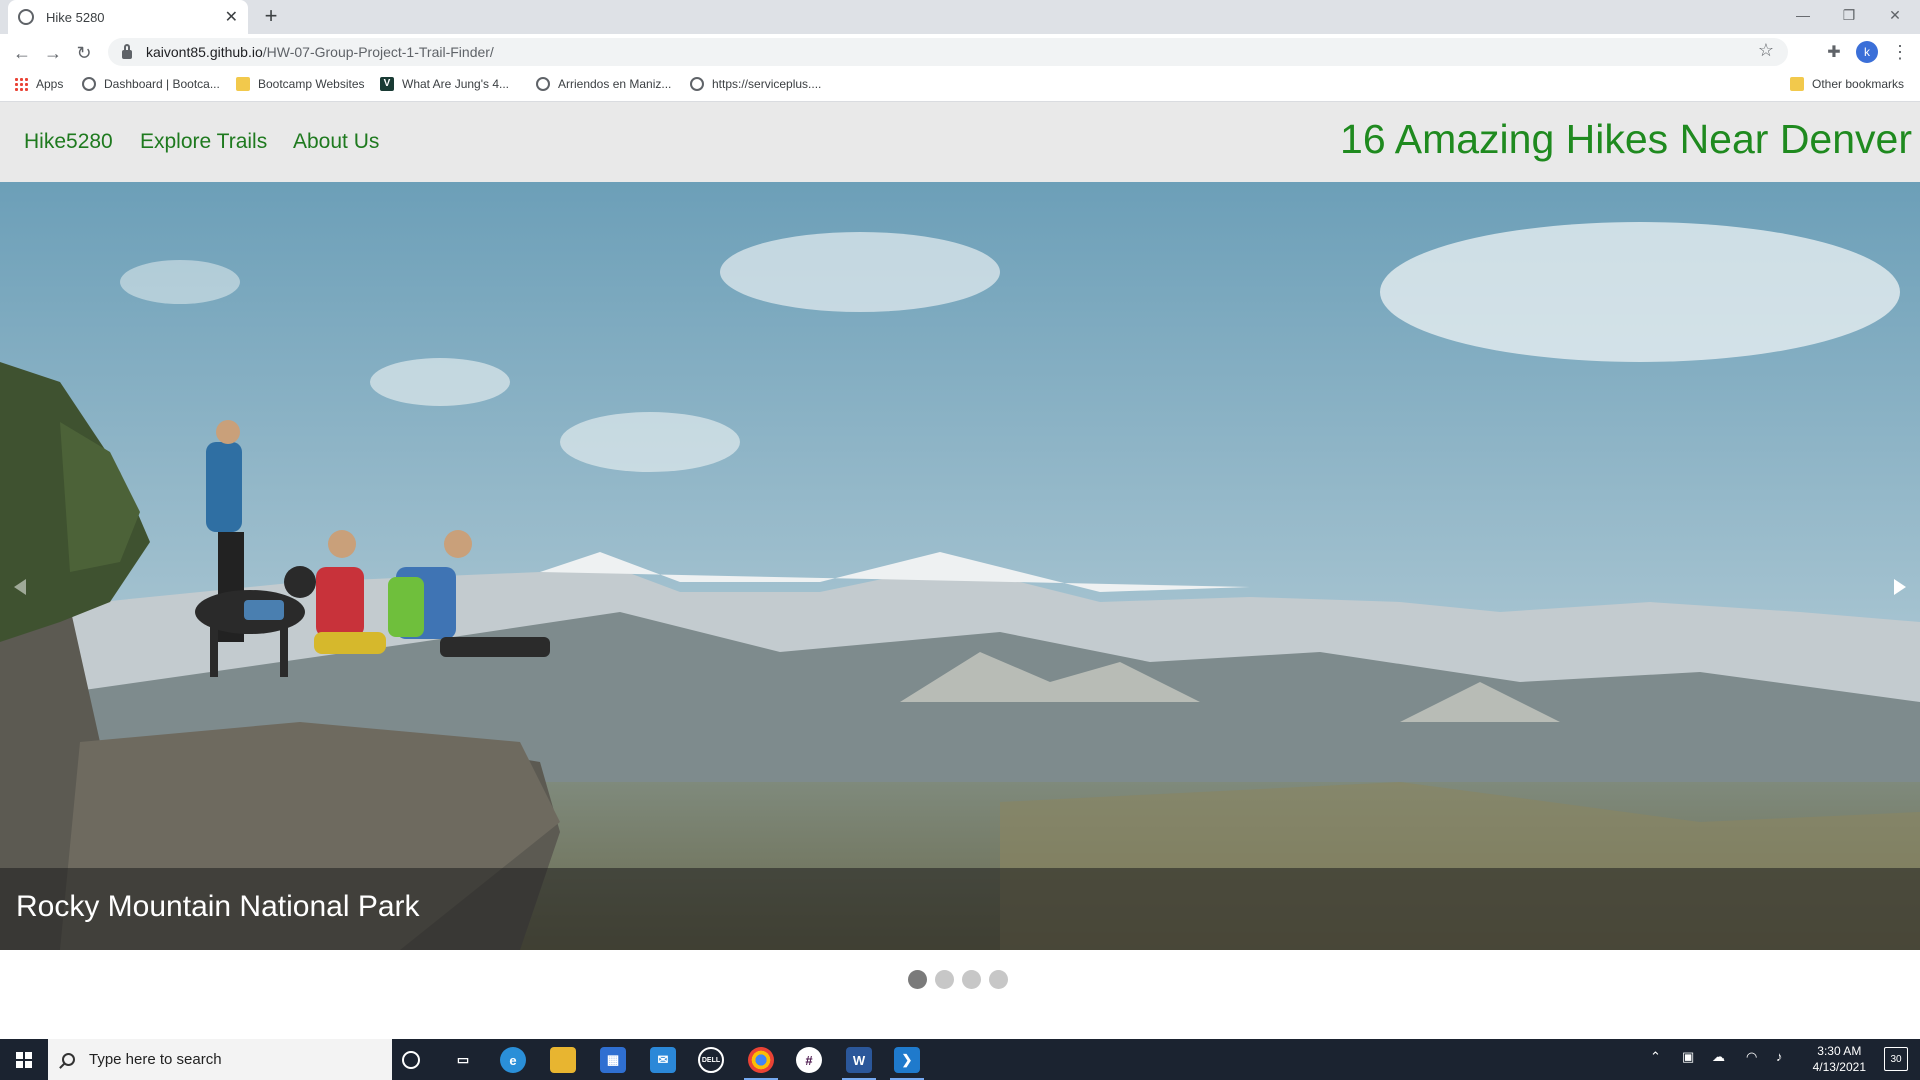 This screenshot has width=1920, height=1080. What do you see at coordinates (128, 17) in the screenshot?
I see `browser-tab: Hike 5280 ✕` at bounding box center [128, 17].